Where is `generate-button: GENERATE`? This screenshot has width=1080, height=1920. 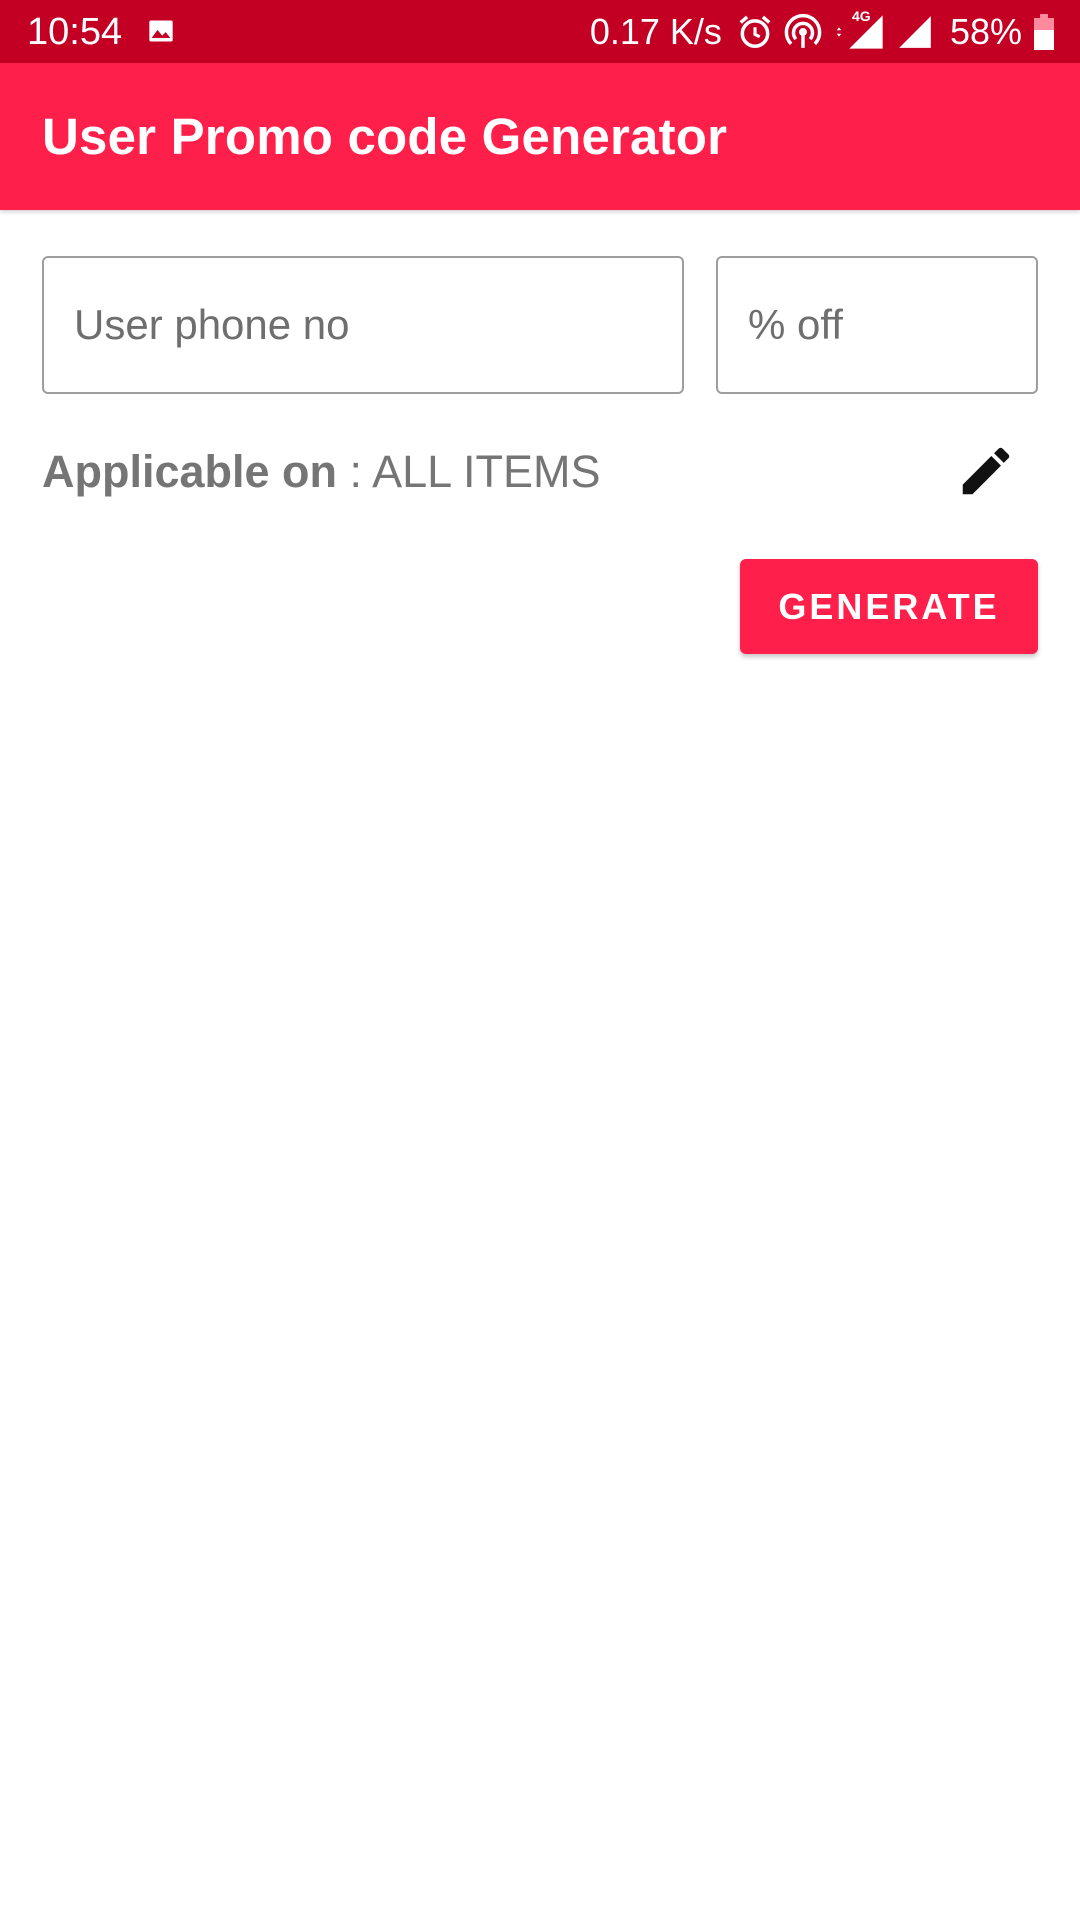
generate-button: GENERATE is located at coordinates (889, 606).